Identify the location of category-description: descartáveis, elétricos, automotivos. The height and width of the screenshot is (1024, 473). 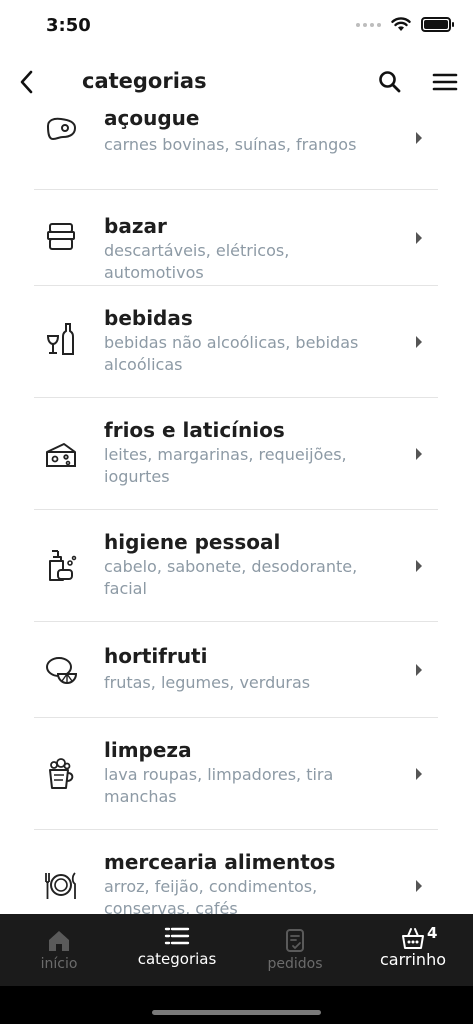
(197, 261).